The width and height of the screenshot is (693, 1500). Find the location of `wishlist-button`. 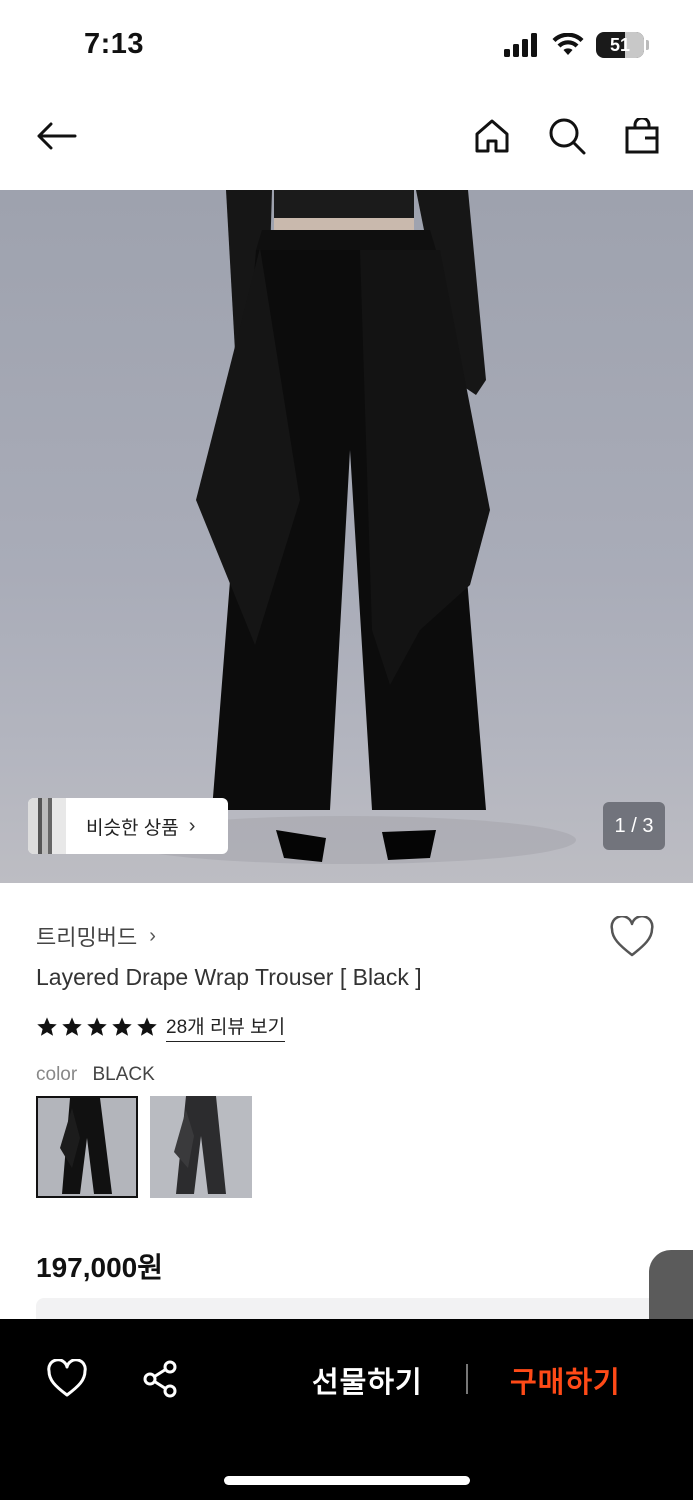

wishlist-button is located at coordinates (633, 938).